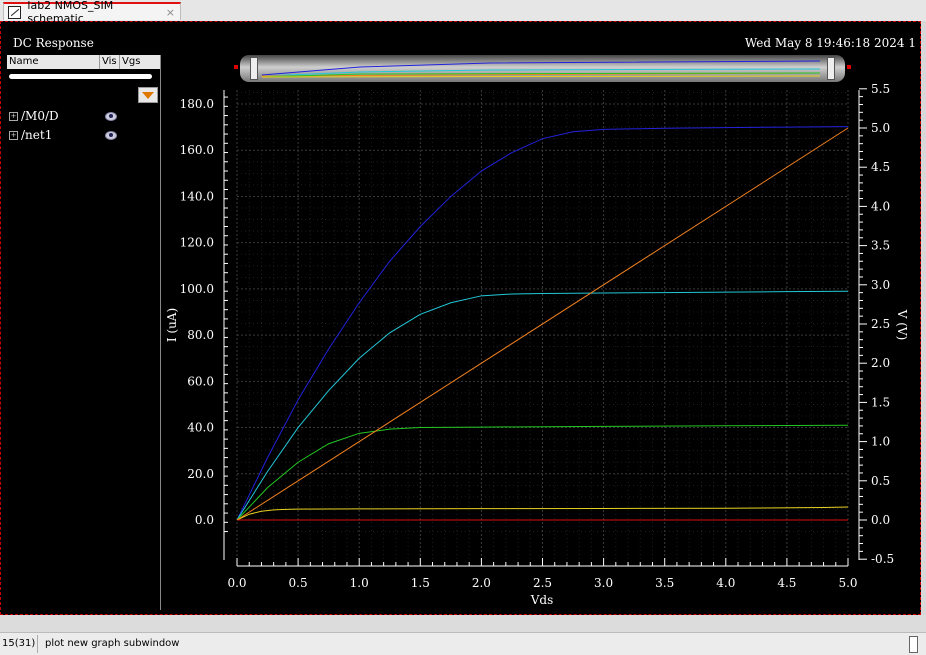  Describe the element at coordinates (880, 246) in the screenshot. I see `y2-tick-label: 3.5` at that location.